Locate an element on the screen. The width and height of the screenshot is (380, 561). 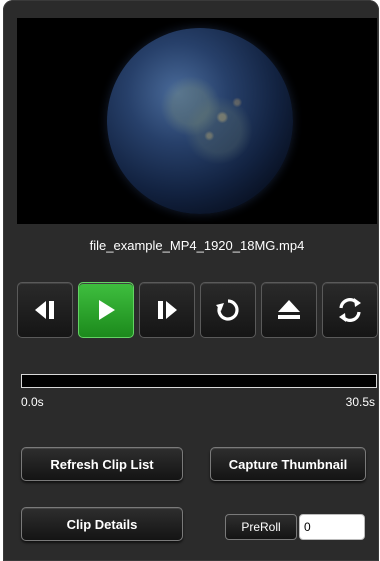
current-time: 0.0s is located at coordinates (32, 402).